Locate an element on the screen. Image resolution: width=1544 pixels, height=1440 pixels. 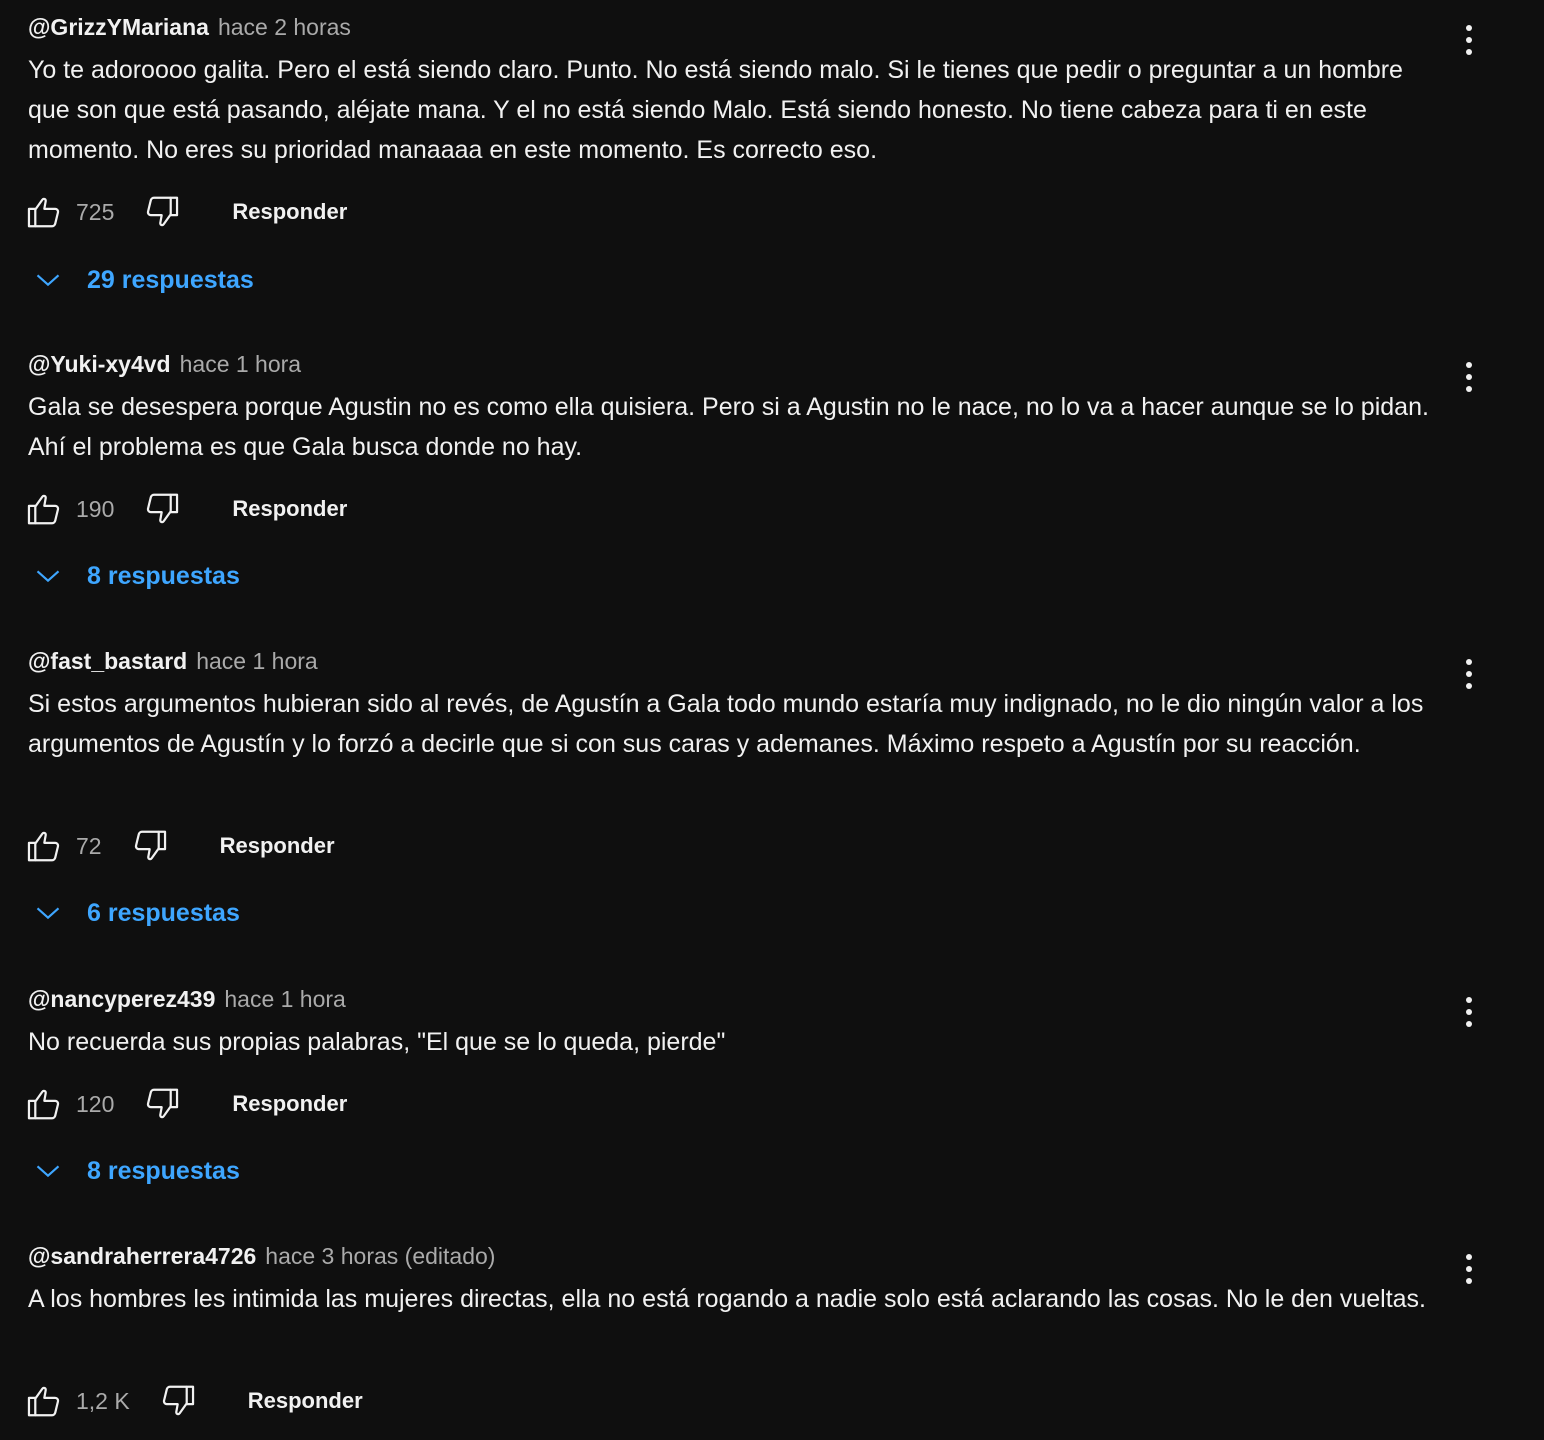
comment-header: @Yuki-xy4vd hace 1 hora is located at coordinates (164, 364).